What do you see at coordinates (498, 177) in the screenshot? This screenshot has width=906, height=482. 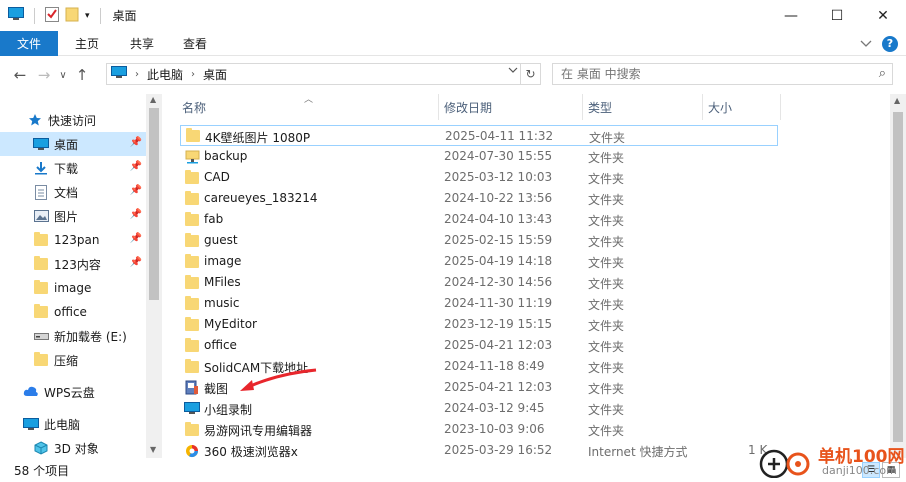 I see `file-date: 2025-03-12 10:03` at bounding box center [498, 177].